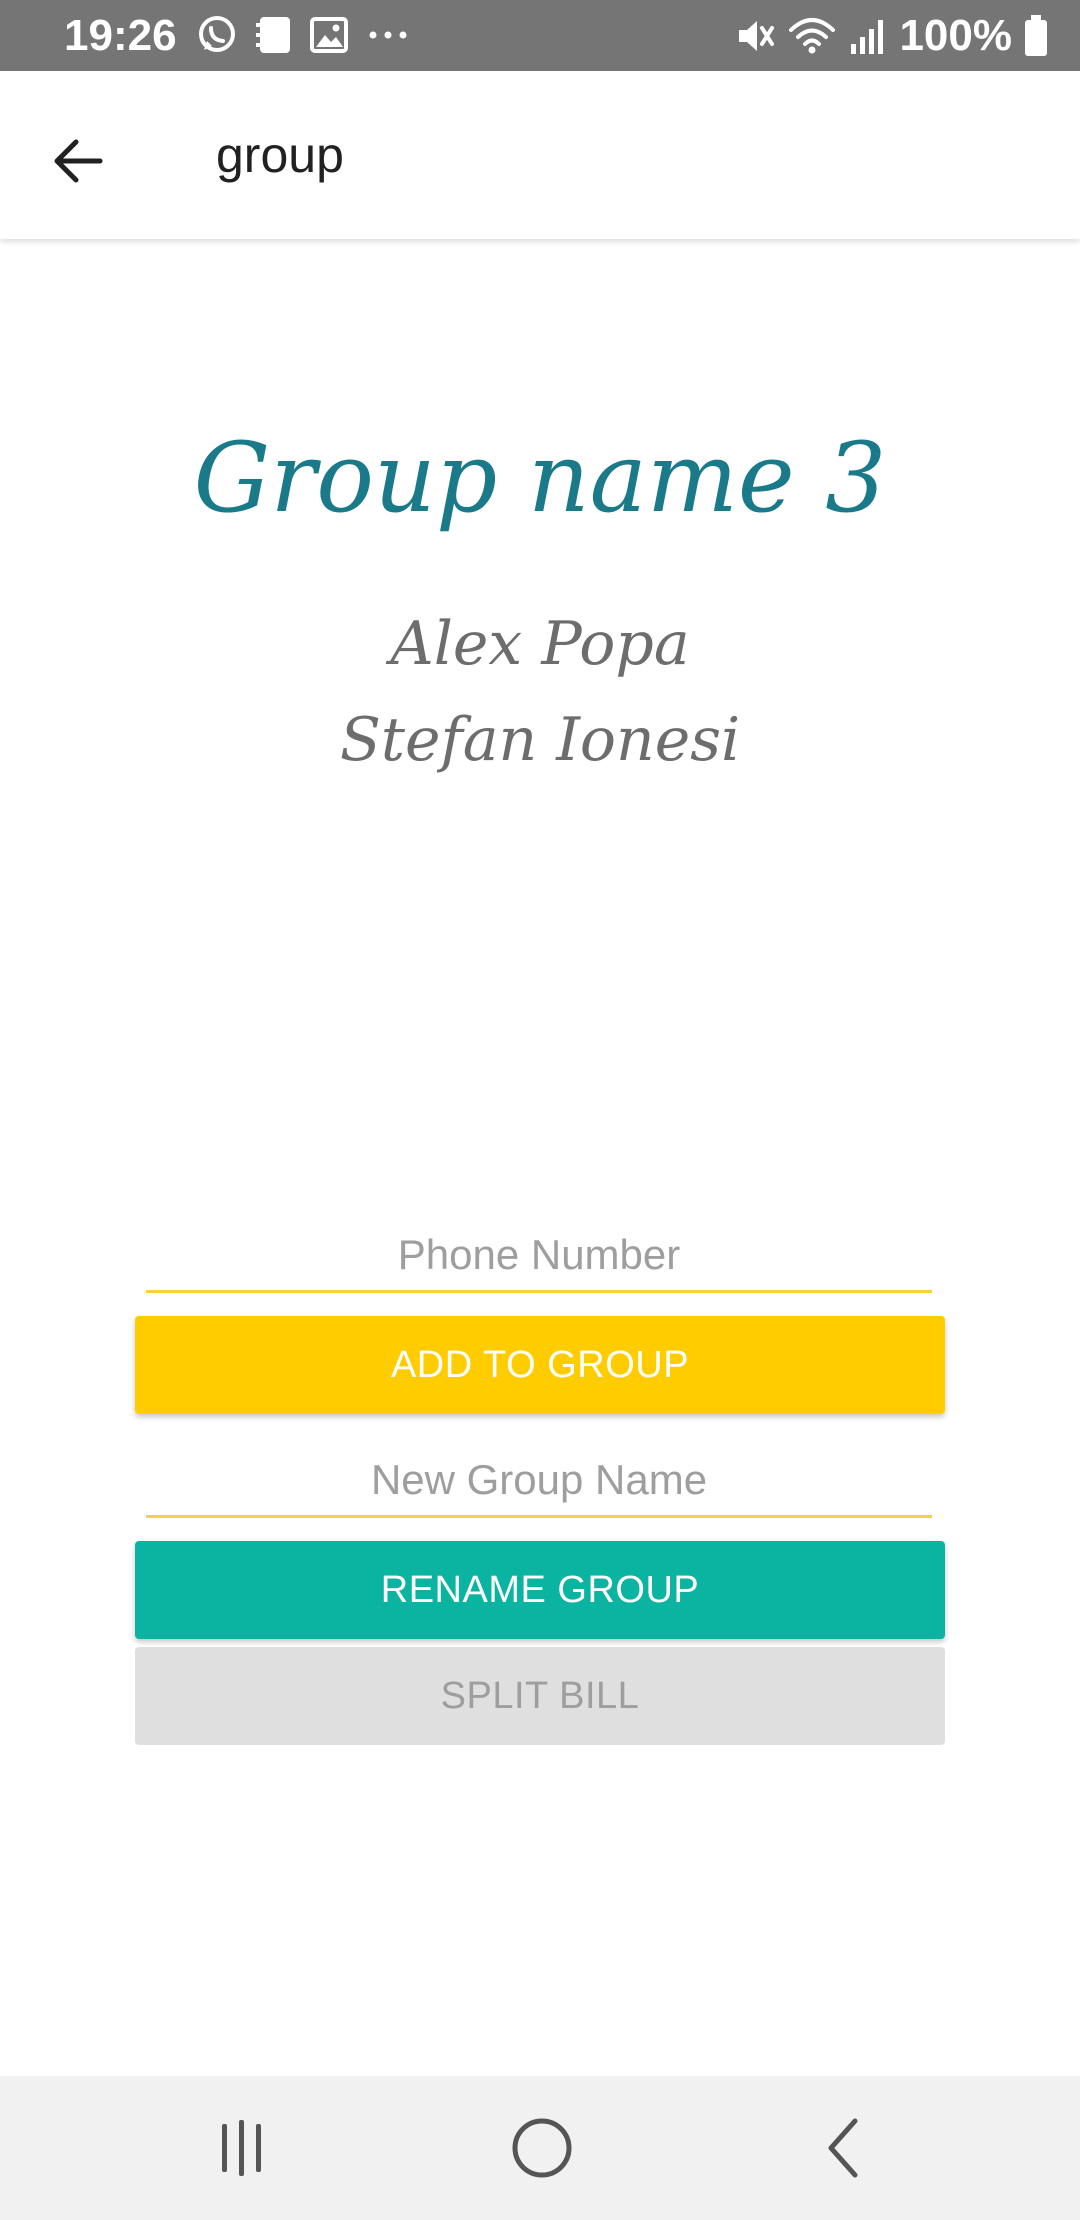 The height and width of the screenshot is (2220, 1080). Describe the element at coordinates (329, 35) in the screenshot. I see `gallery-icon` at that location.